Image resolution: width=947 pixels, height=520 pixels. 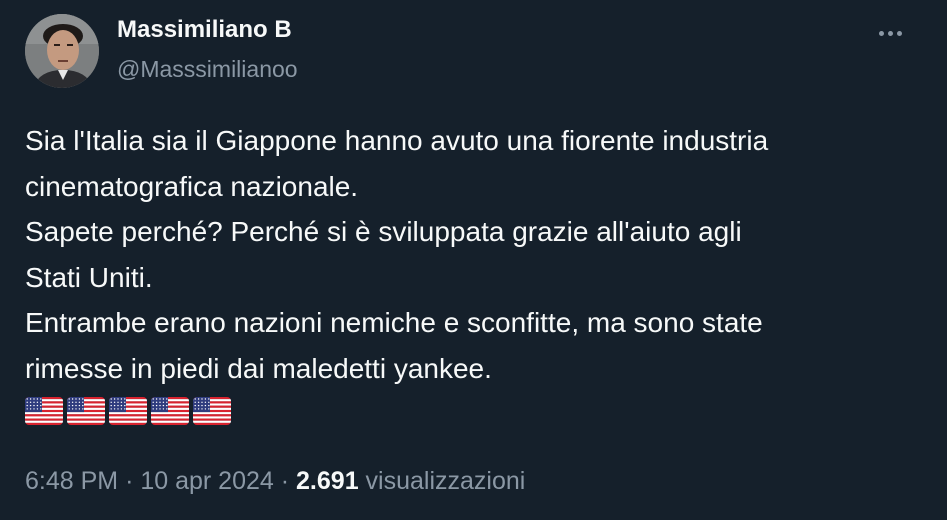 What do you see at coordinates (192, 186) in the screenshot?
I see `tweet-text-line: cinematografica nazionale.` at bounding box center [192, 186].